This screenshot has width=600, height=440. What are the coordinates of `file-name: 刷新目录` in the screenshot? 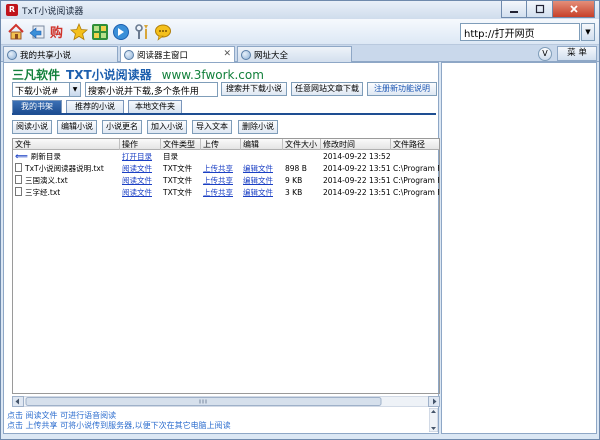 It's located at (45, 156).